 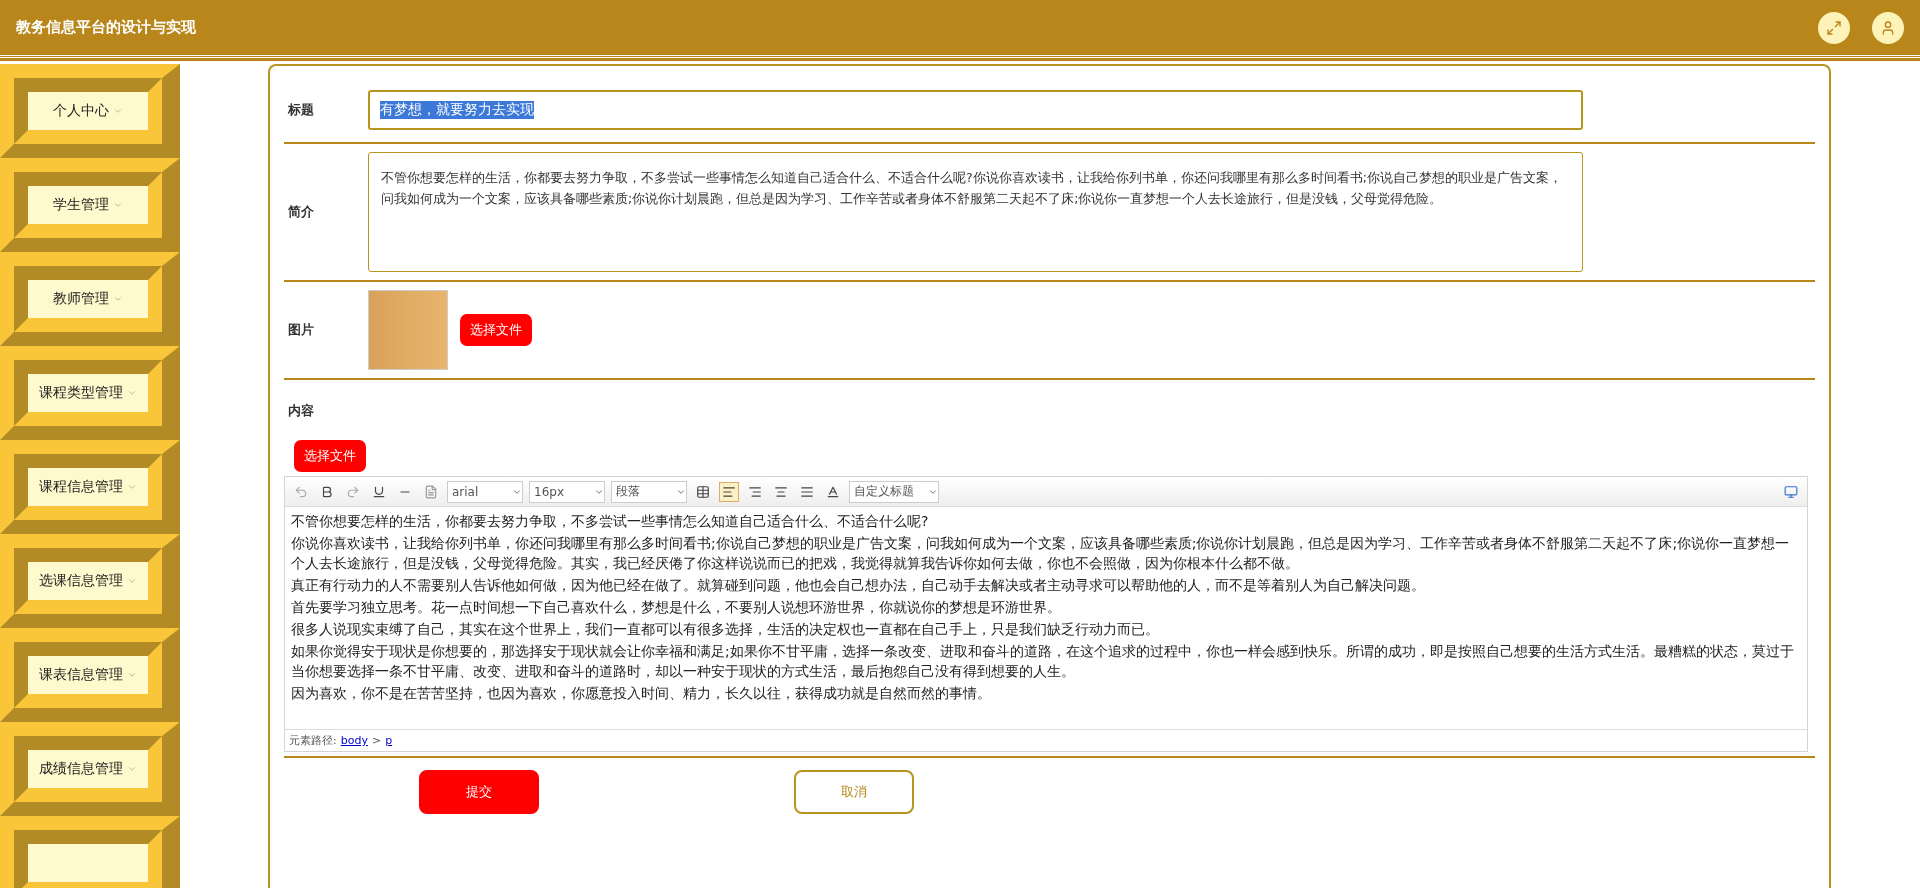 I want to click on paragraph: 首先要学习独立思考。花一点时间想一下自己喜欢什么，梦想是什么，不要别人说想环游世界，你就说你的梦想是环游世界。, so click(x=676, y=607).